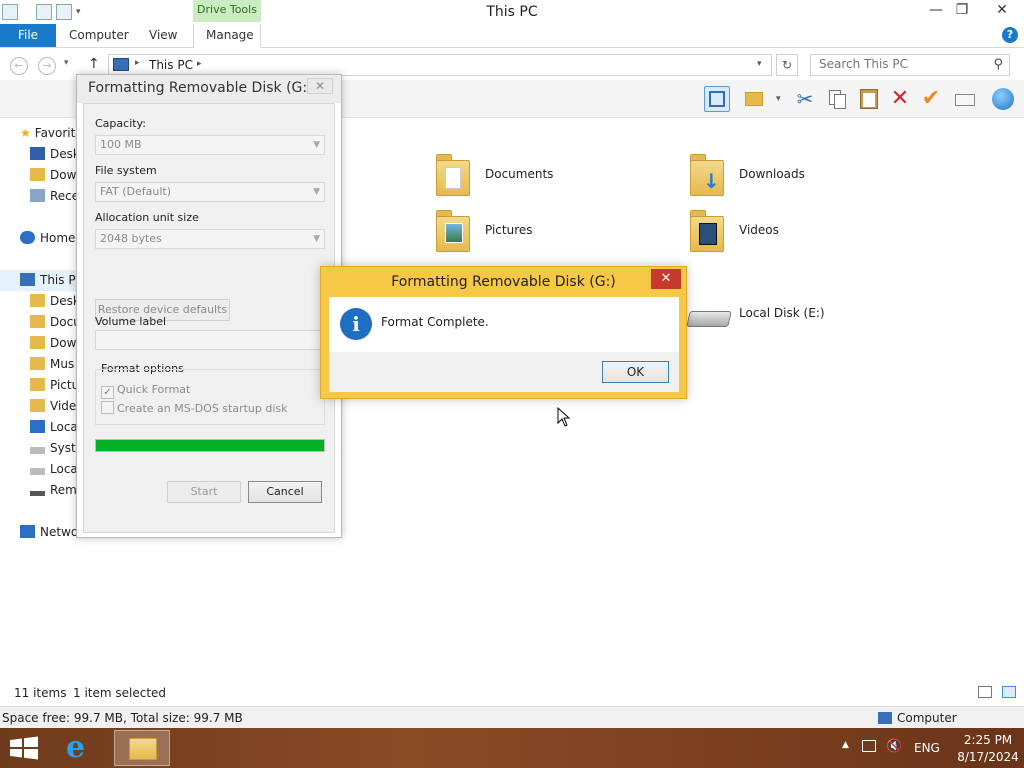 Image resolution: width=1024 pixels, height=768 pixels. I want to click on details-view-icon, so click(985, 692).